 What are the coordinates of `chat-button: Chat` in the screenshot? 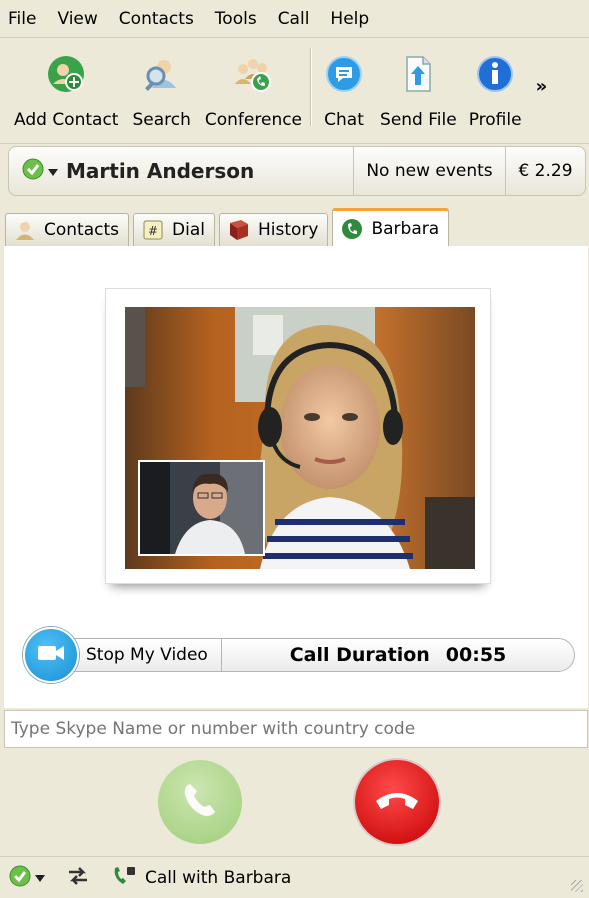 It's located at (344, 90).